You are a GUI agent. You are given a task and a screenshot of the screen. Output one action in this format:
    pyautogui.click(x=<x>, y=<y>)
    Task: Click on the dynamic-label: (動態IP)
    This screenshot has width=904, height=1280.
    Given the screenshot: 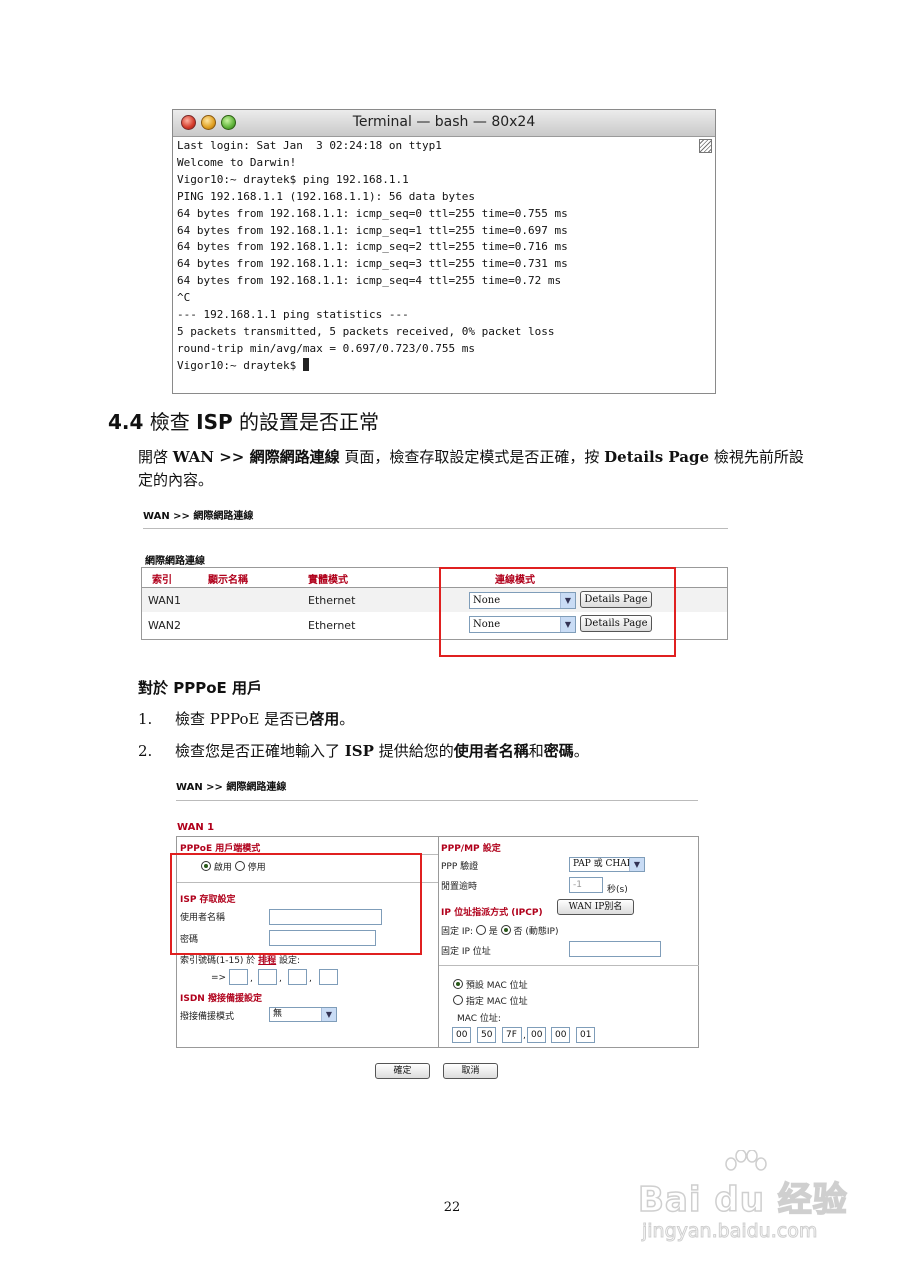 What is the action you would take?
    pyautogui.click(x=542, y=932)
    